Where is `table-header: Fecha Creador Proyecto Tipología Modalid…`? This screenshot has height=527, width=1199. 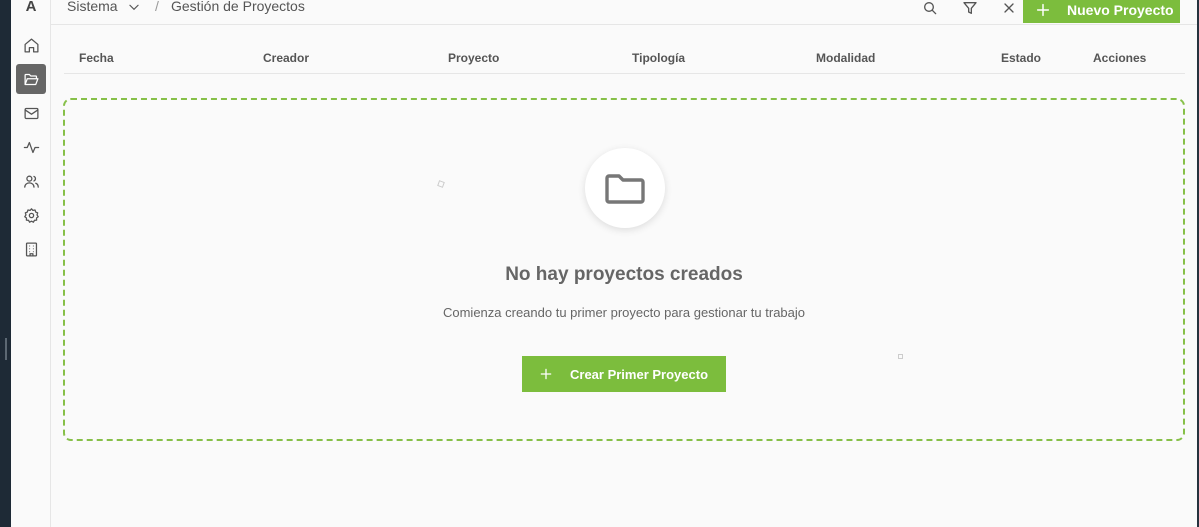 table-header: Fecha Creador Proyecto Tipología Modalid… is located at coordinates (624, 57).